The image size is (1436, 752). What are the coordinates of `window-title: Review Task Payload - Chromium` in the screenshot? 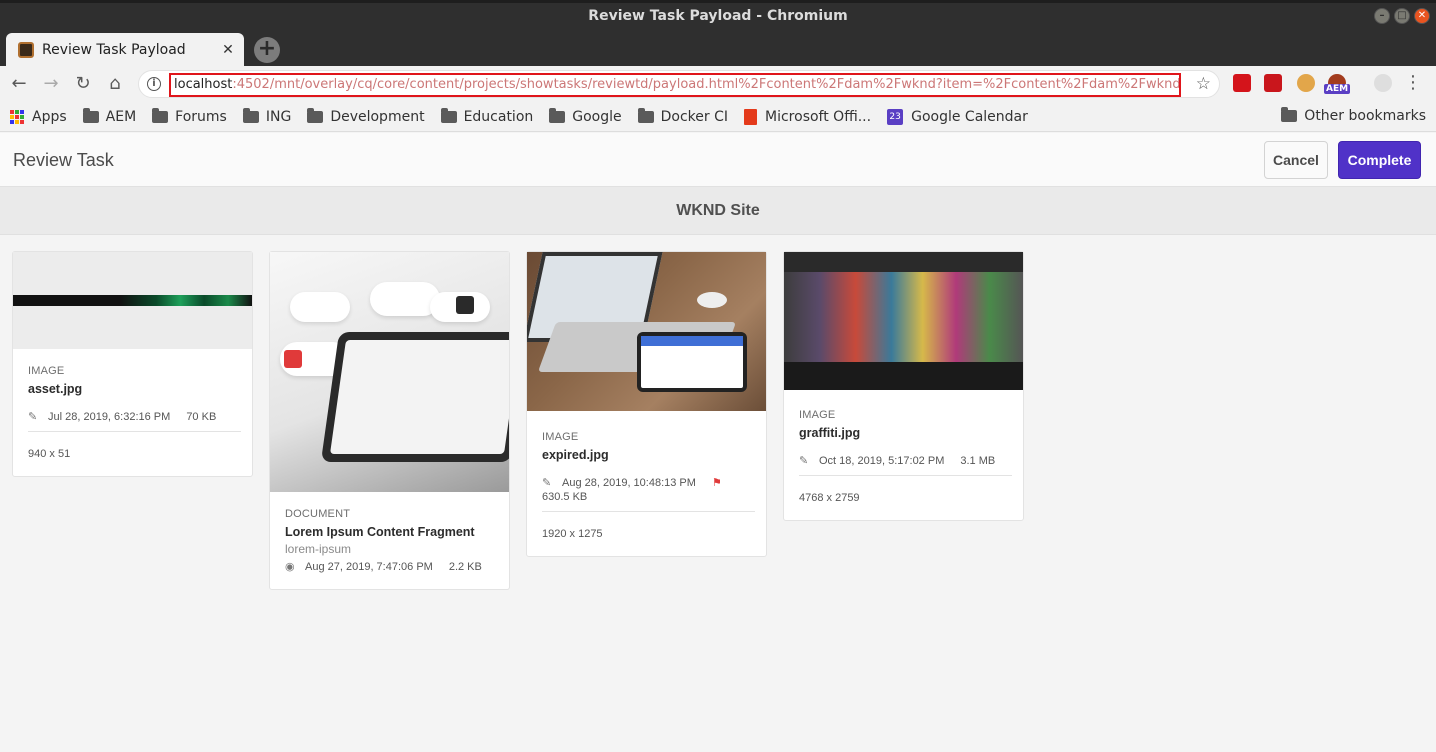 It's located at (718, 16).